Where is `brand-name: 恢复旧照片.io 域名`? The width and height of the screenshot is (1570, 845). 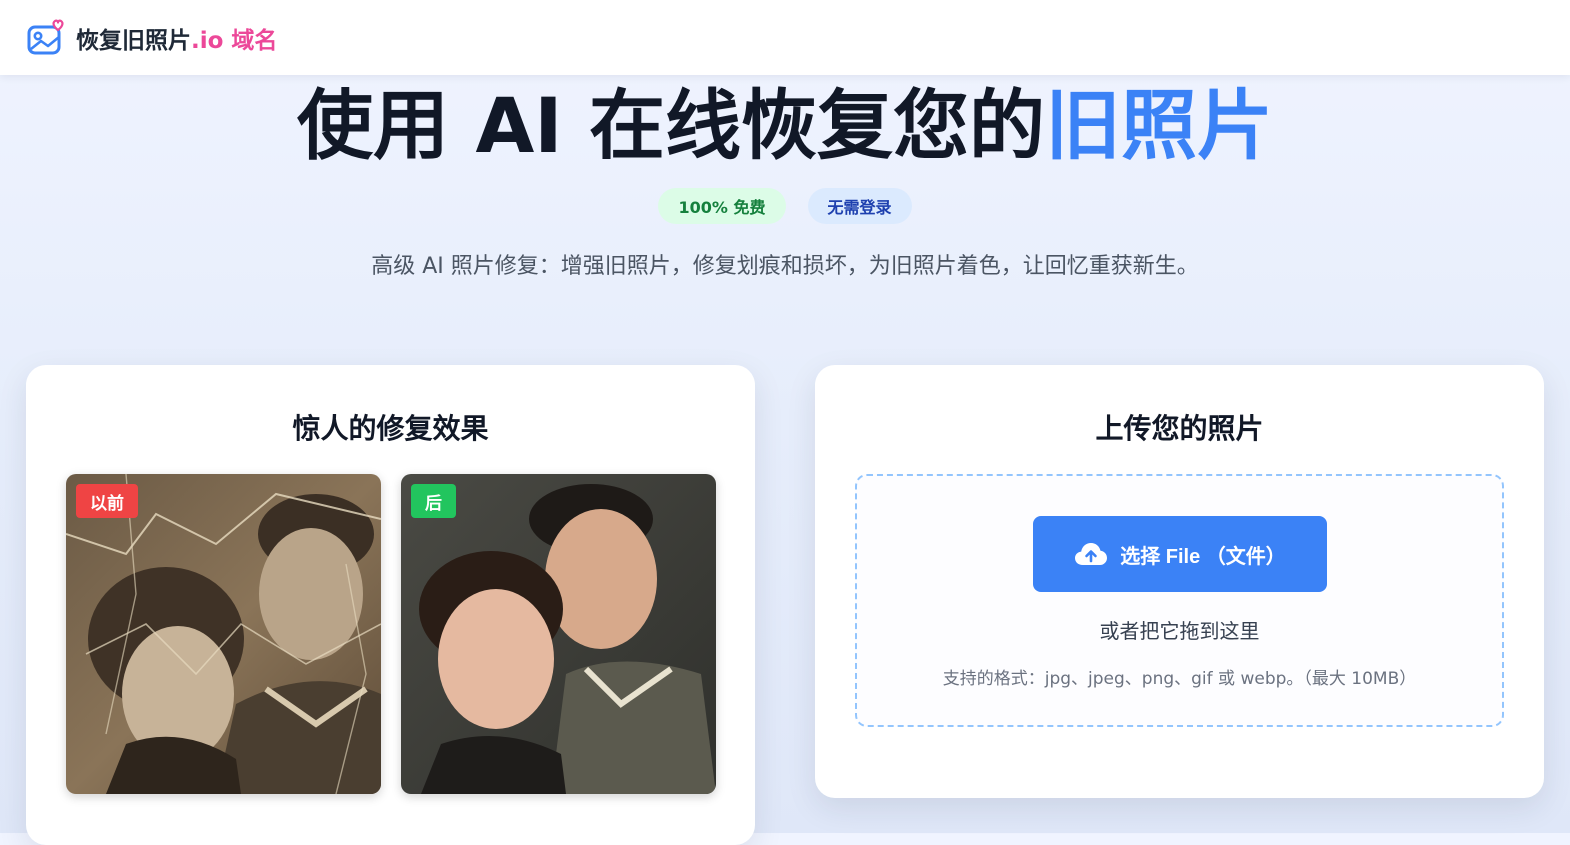
brand-name: 恢复旧照片.io 域名 is located at coordinates (176, 38).